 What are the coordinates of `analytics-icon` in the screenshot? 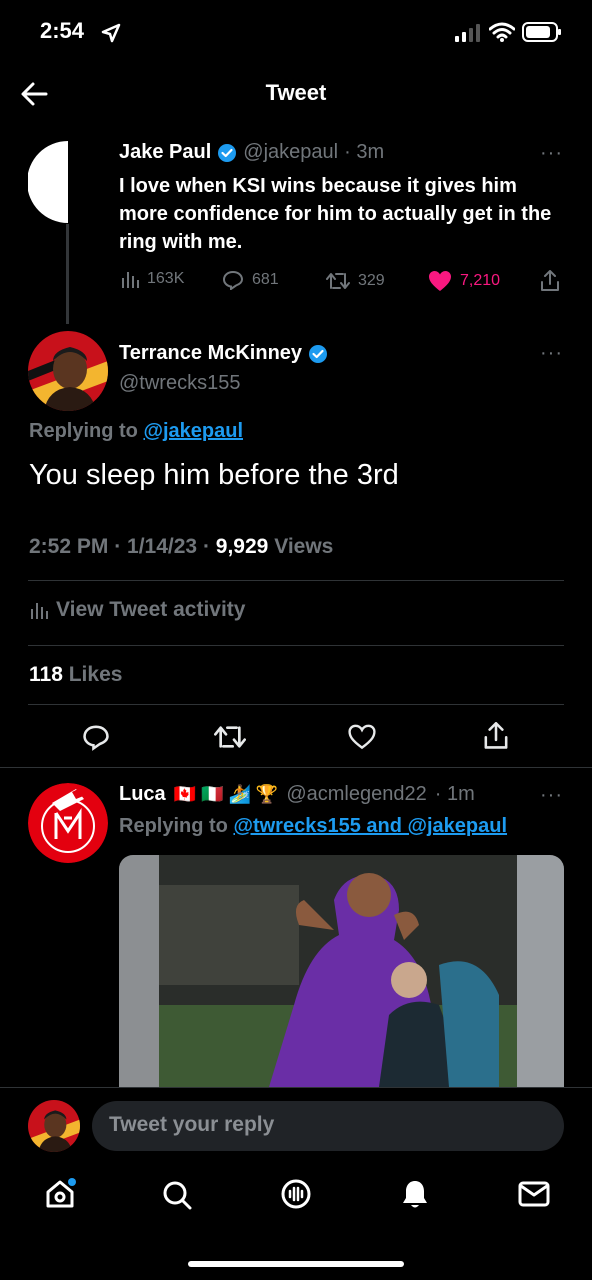 It's located at (39, 610).